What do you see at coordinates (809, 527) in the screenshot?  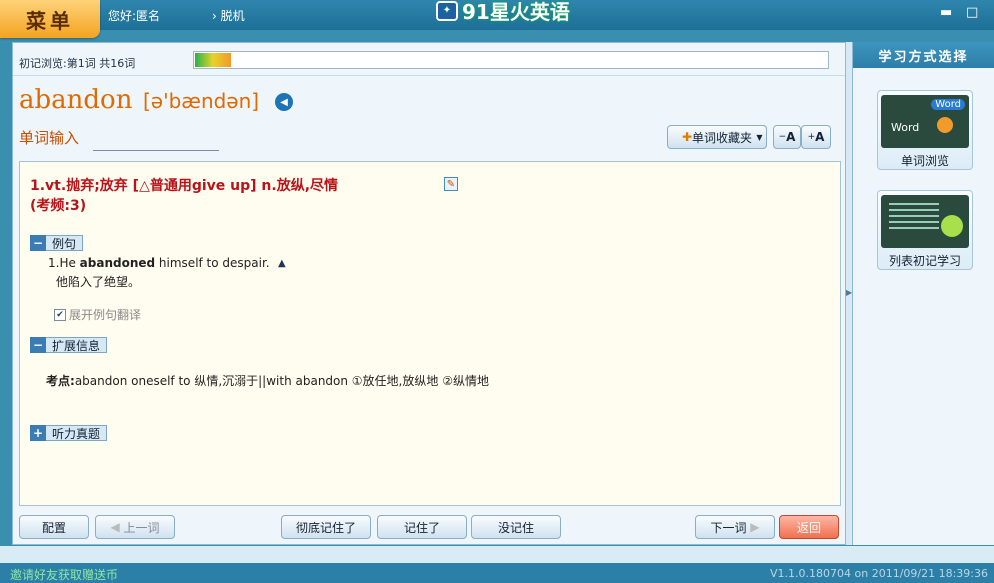 I see `back-button: 返回` at bounding box center [809, 527].